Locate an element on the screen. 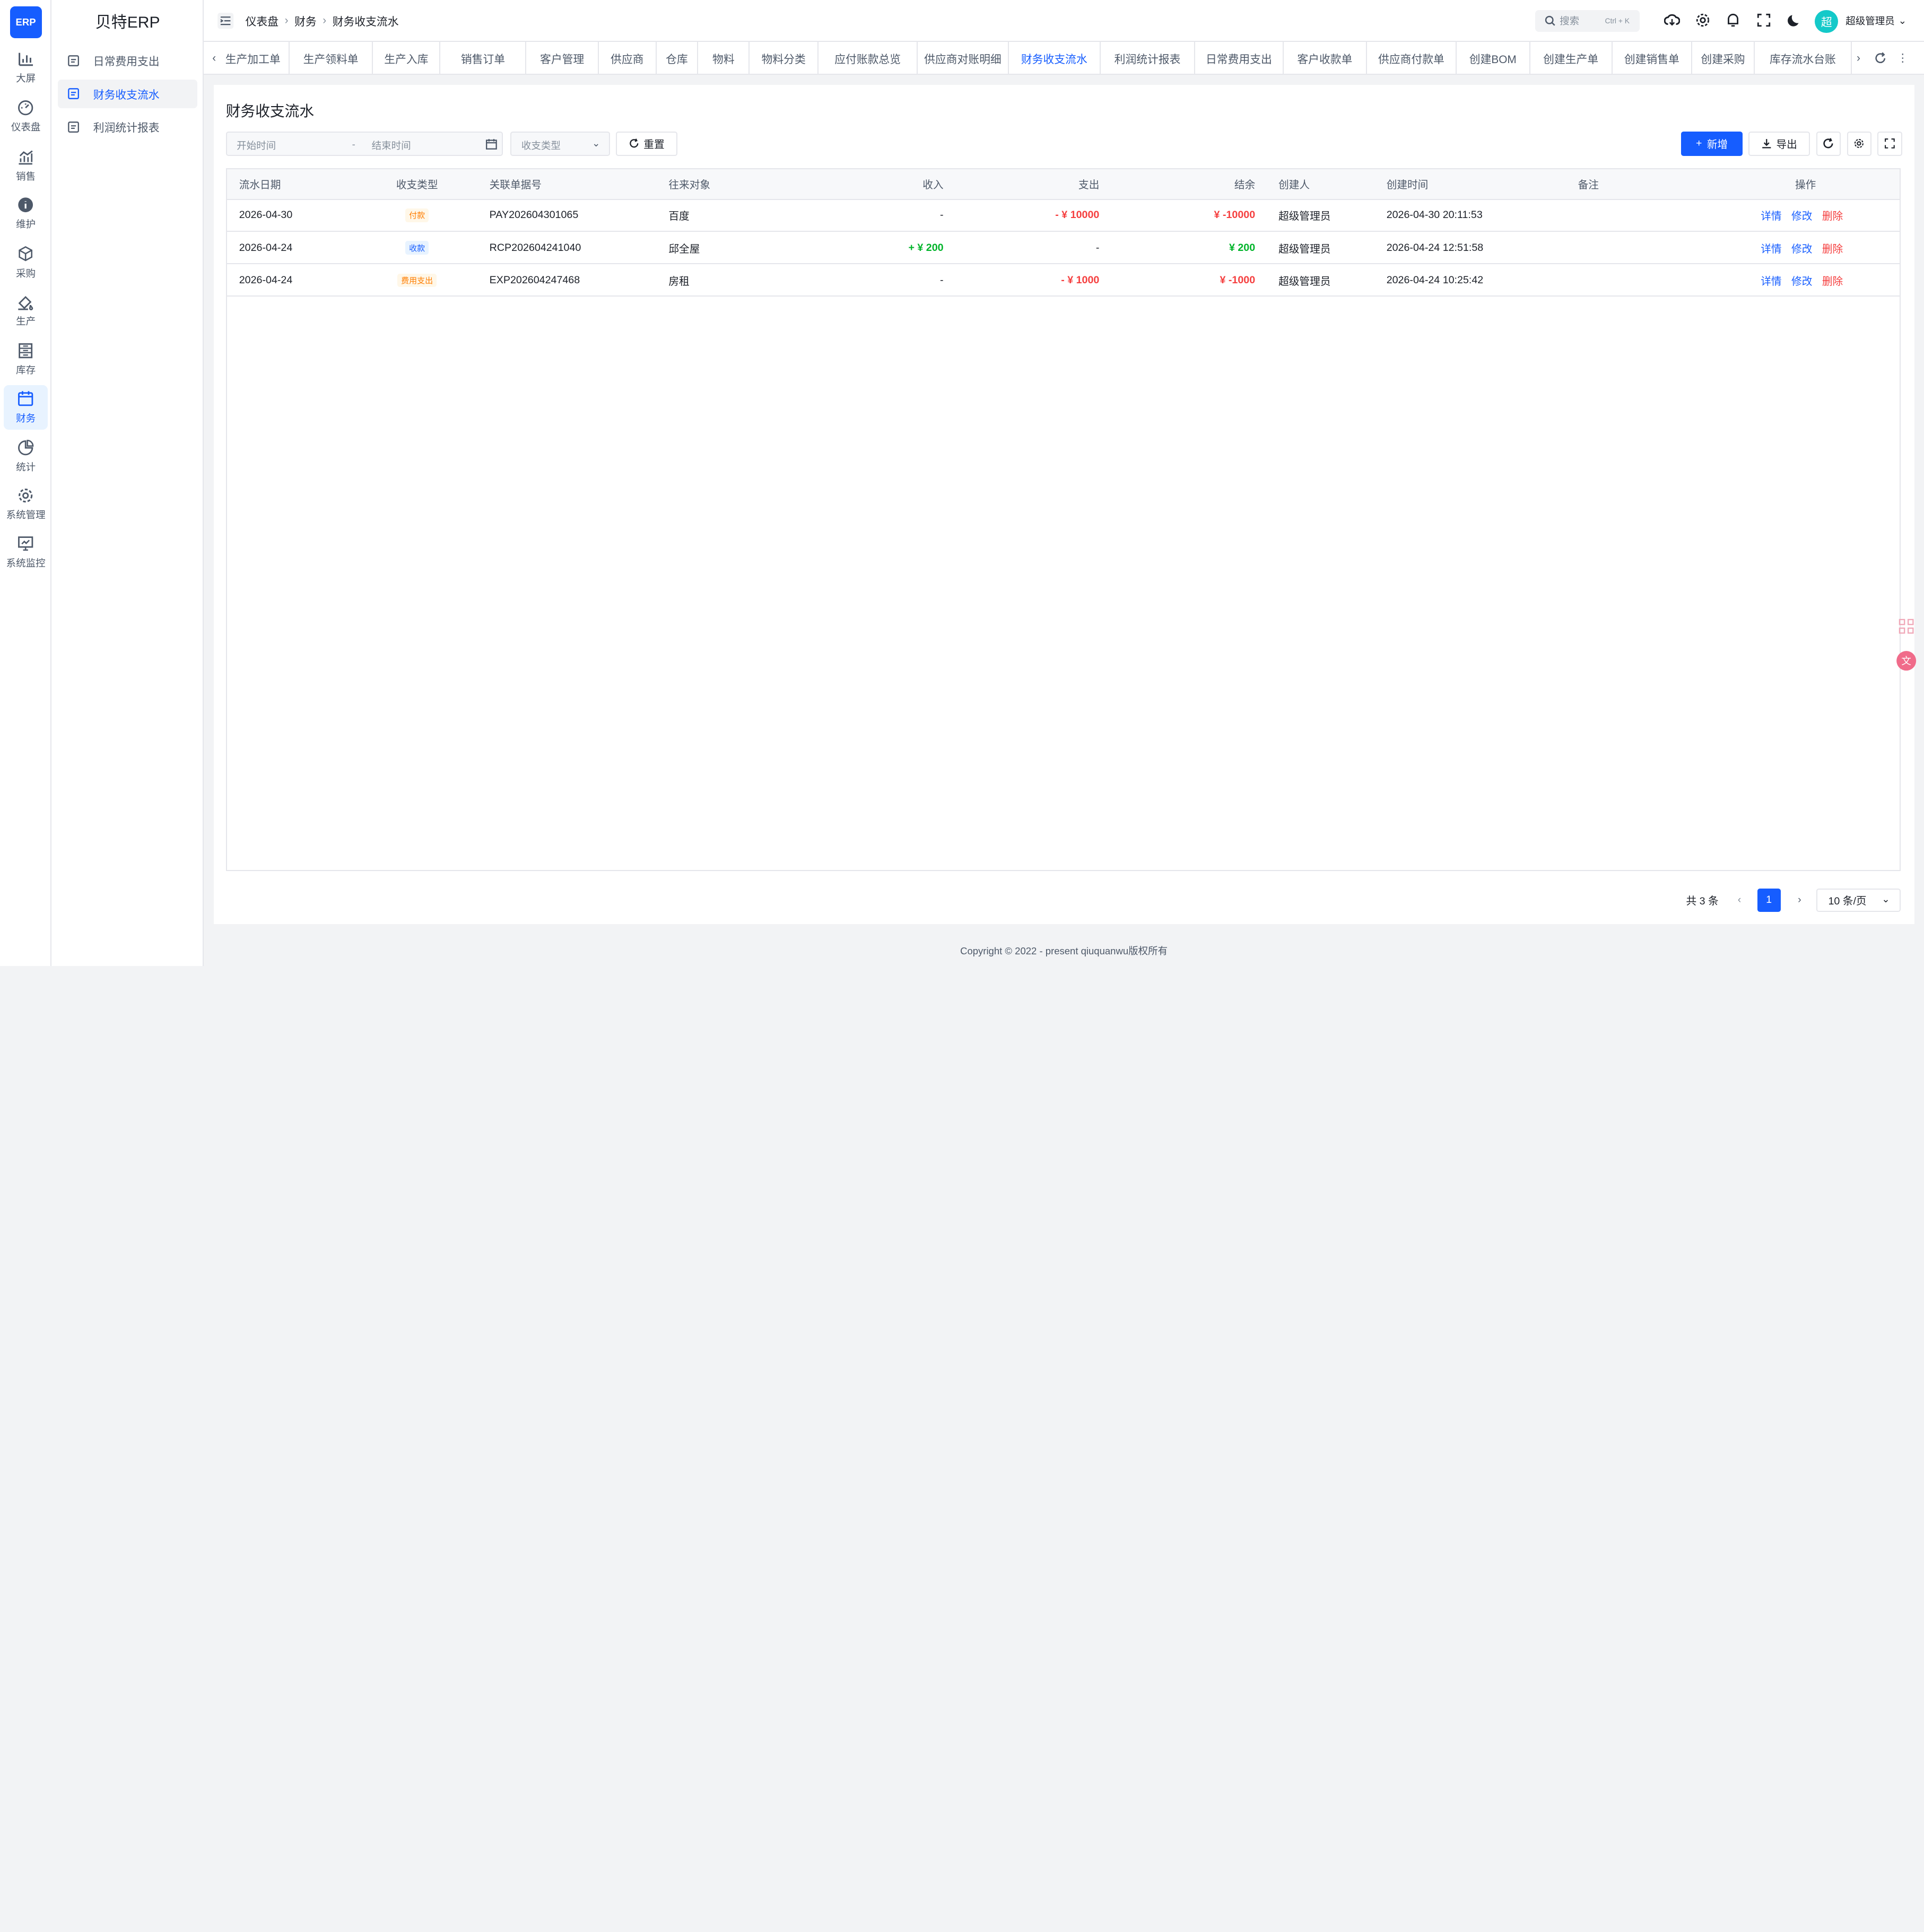 The width and height of the screenshot is (1924, 1932). user-menu: 超级管理员 ⌄ is located at coordinates (1875, 21).